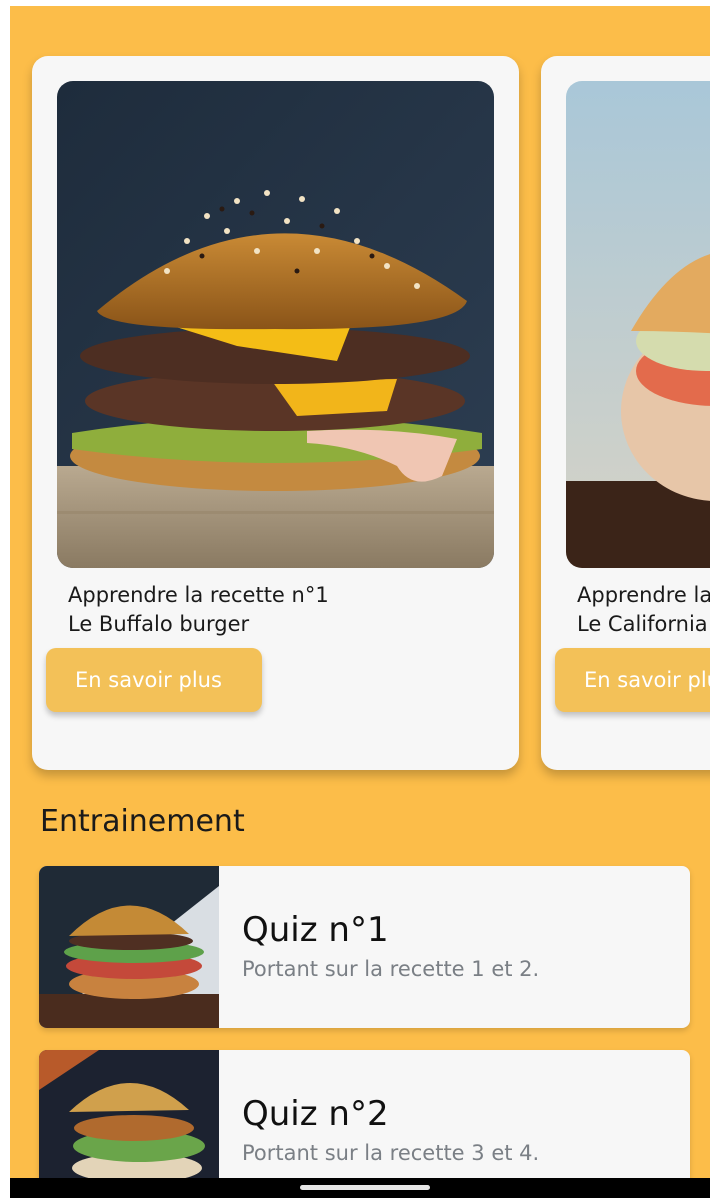 The image size is (710, 1198). I want to click on learn-more-button-2: En savoir plus, so click(632, 680).